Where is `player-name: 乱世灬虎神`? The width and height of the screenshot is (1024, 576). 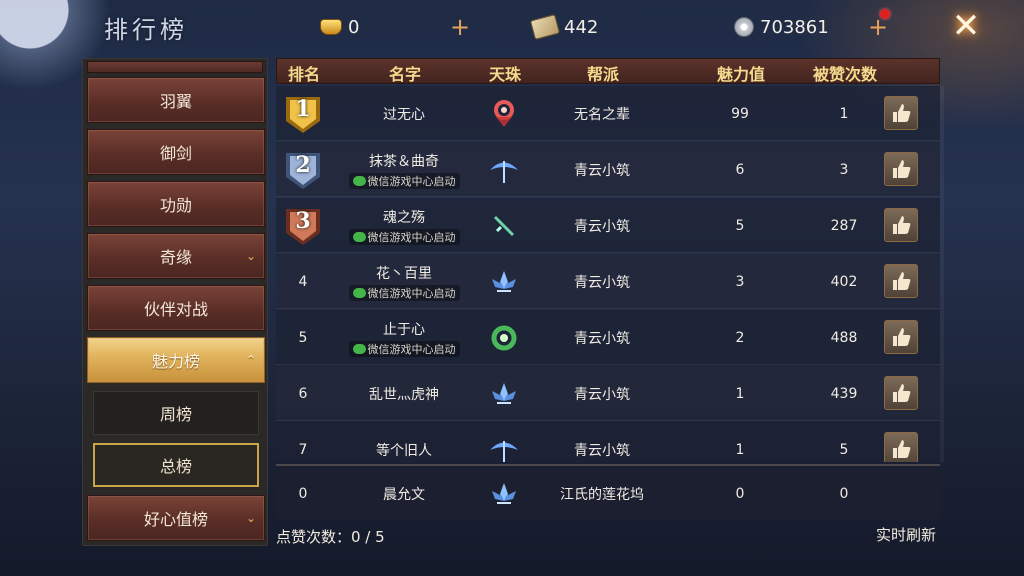
player-name: 乱世灬虎神 is located at coordinates (404, 394).